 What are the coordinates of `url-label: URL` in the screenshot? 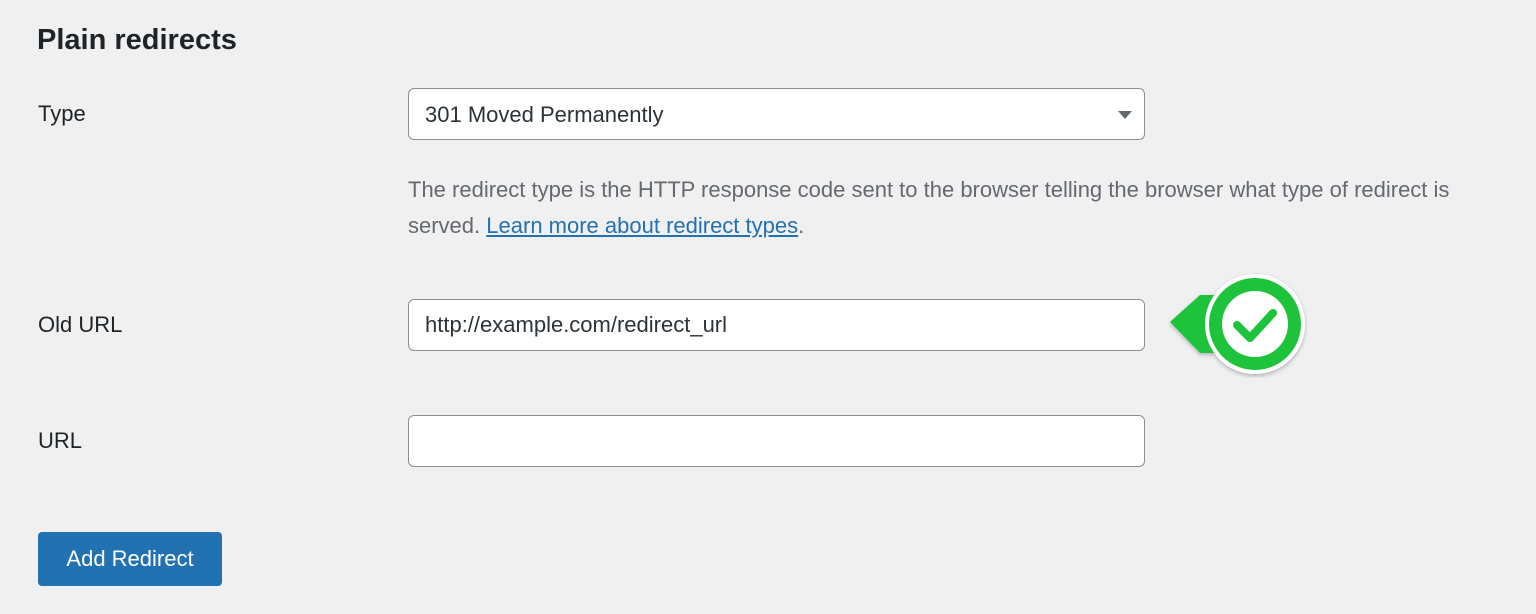 It's located at (60, 440).